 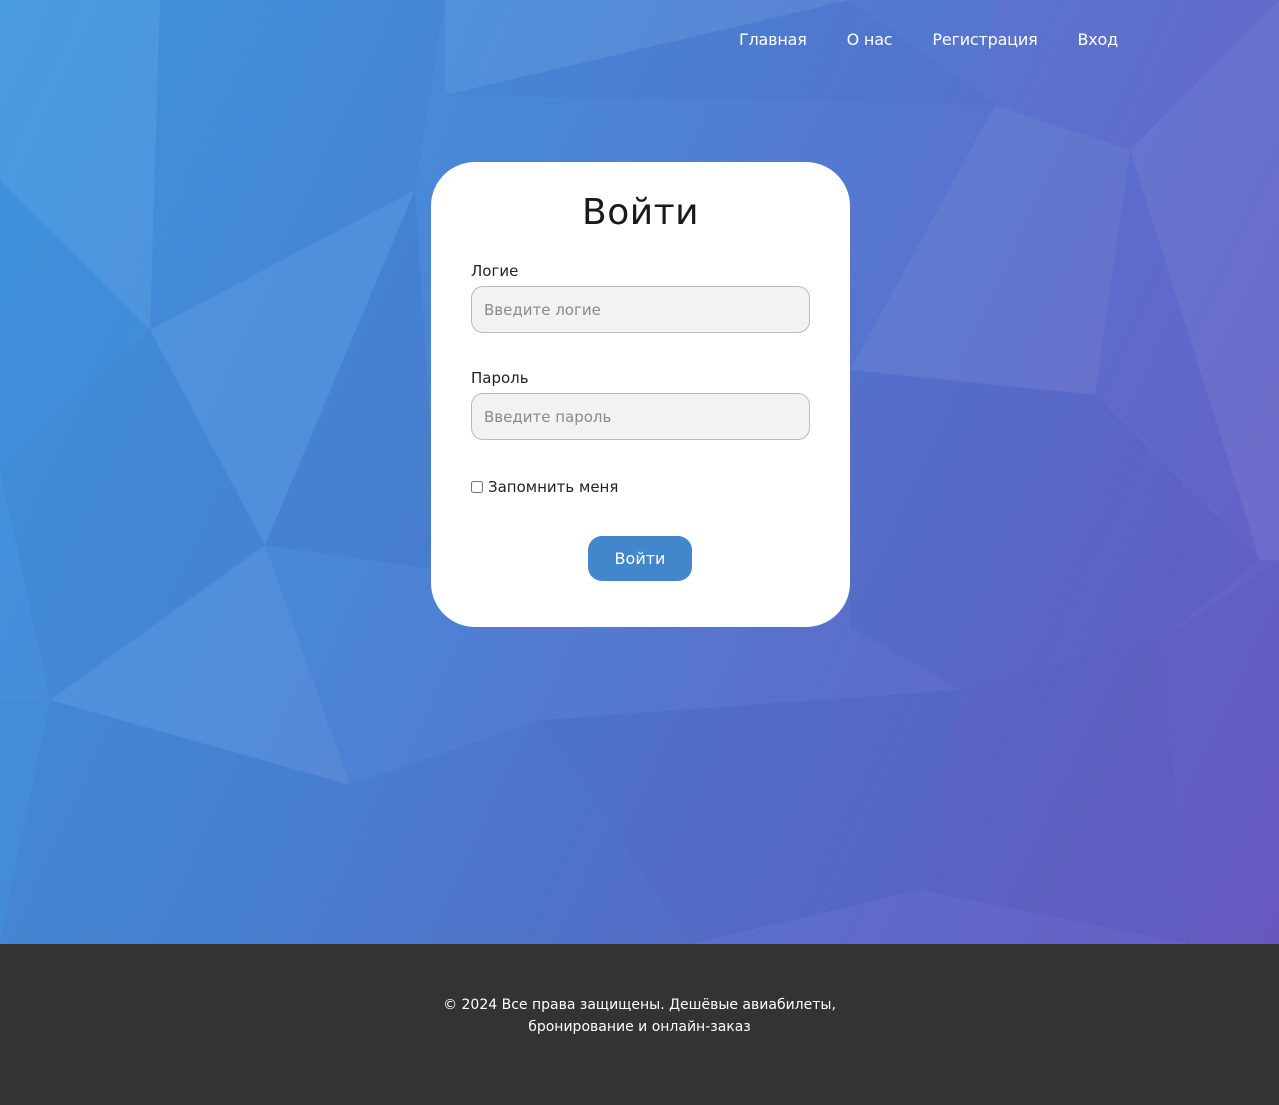 I want to click on login-card: Войти Логие Пароль Запомнить меня Войти, so click(x=640, y=394).